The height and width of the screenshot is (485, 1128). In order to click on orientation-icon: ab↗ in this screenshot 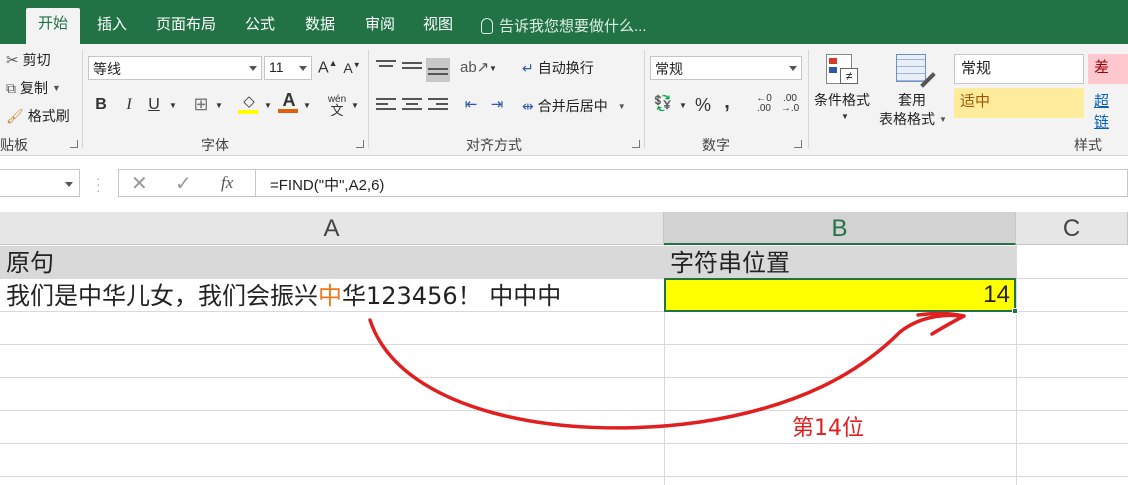, I will do `click(474, 67)`.